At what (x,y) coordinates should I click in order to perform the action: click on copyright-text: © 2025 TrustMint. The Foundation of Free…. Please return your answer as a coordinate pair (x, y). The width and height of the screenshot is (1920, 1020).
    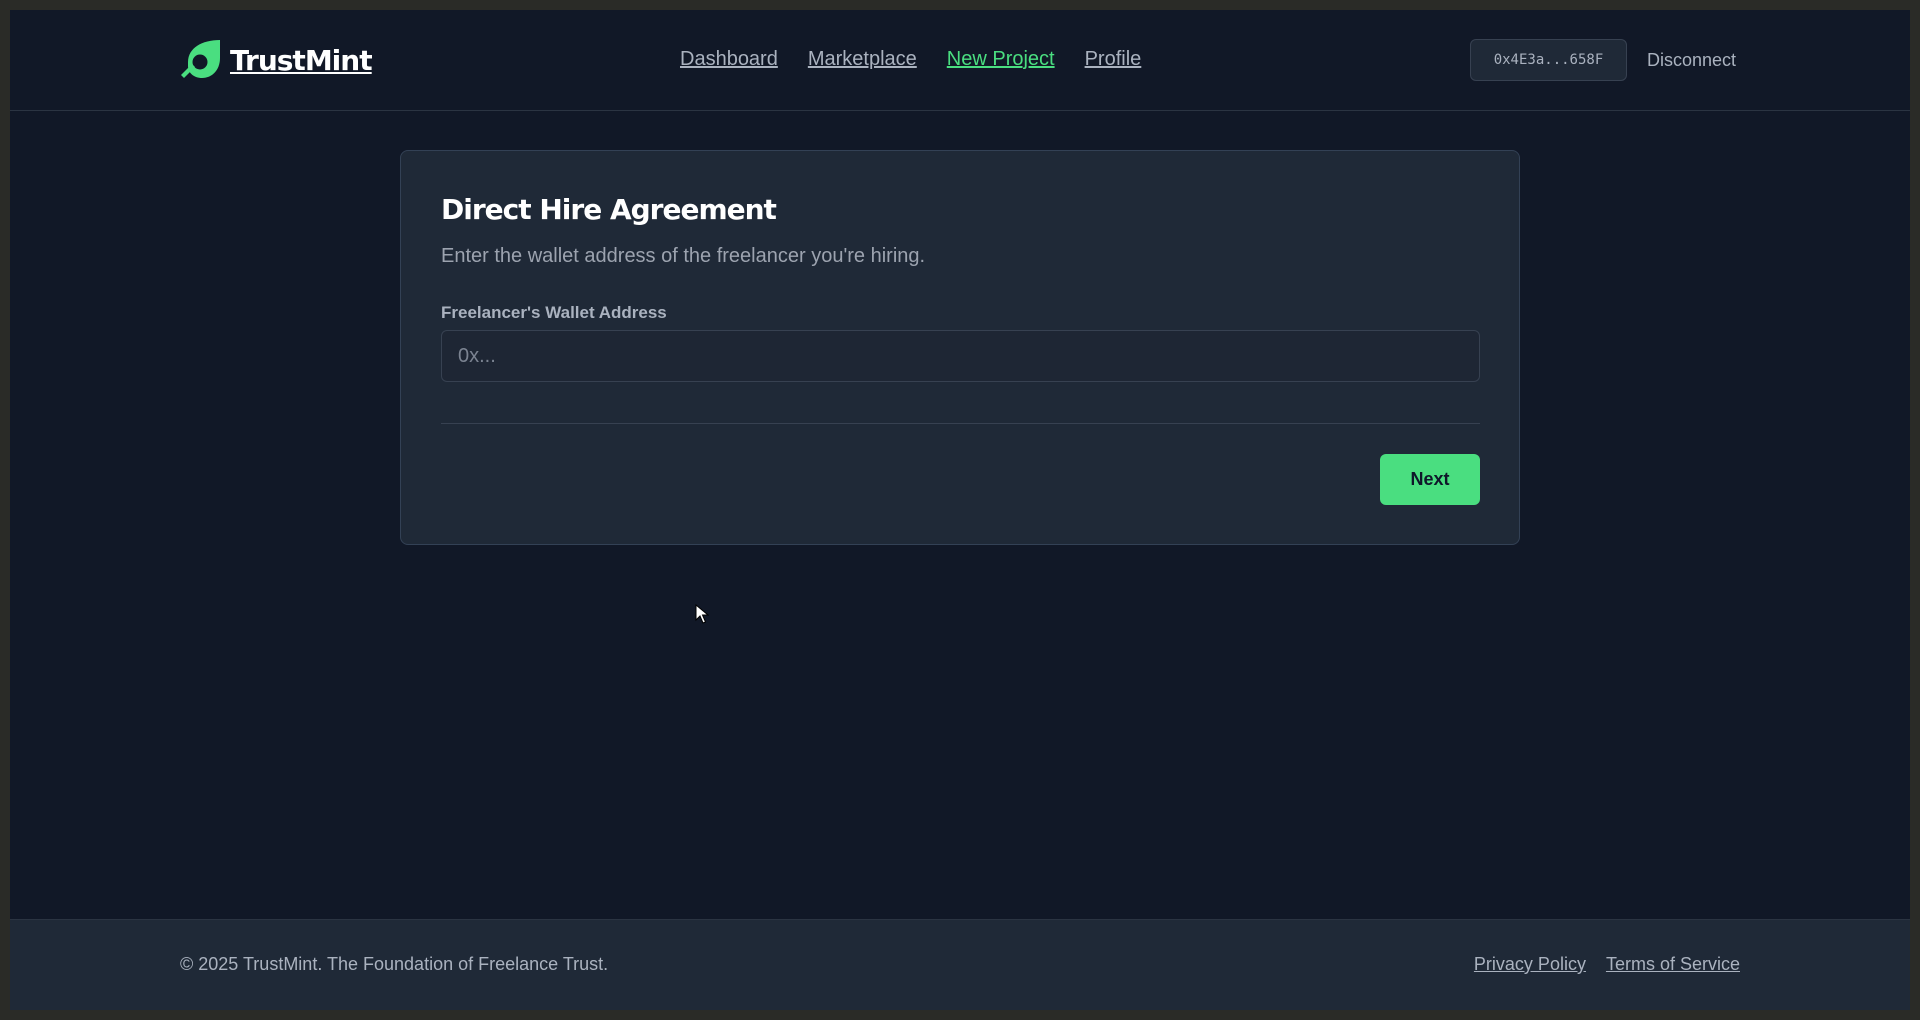
    Looking at the image, I should click on (394, 964).